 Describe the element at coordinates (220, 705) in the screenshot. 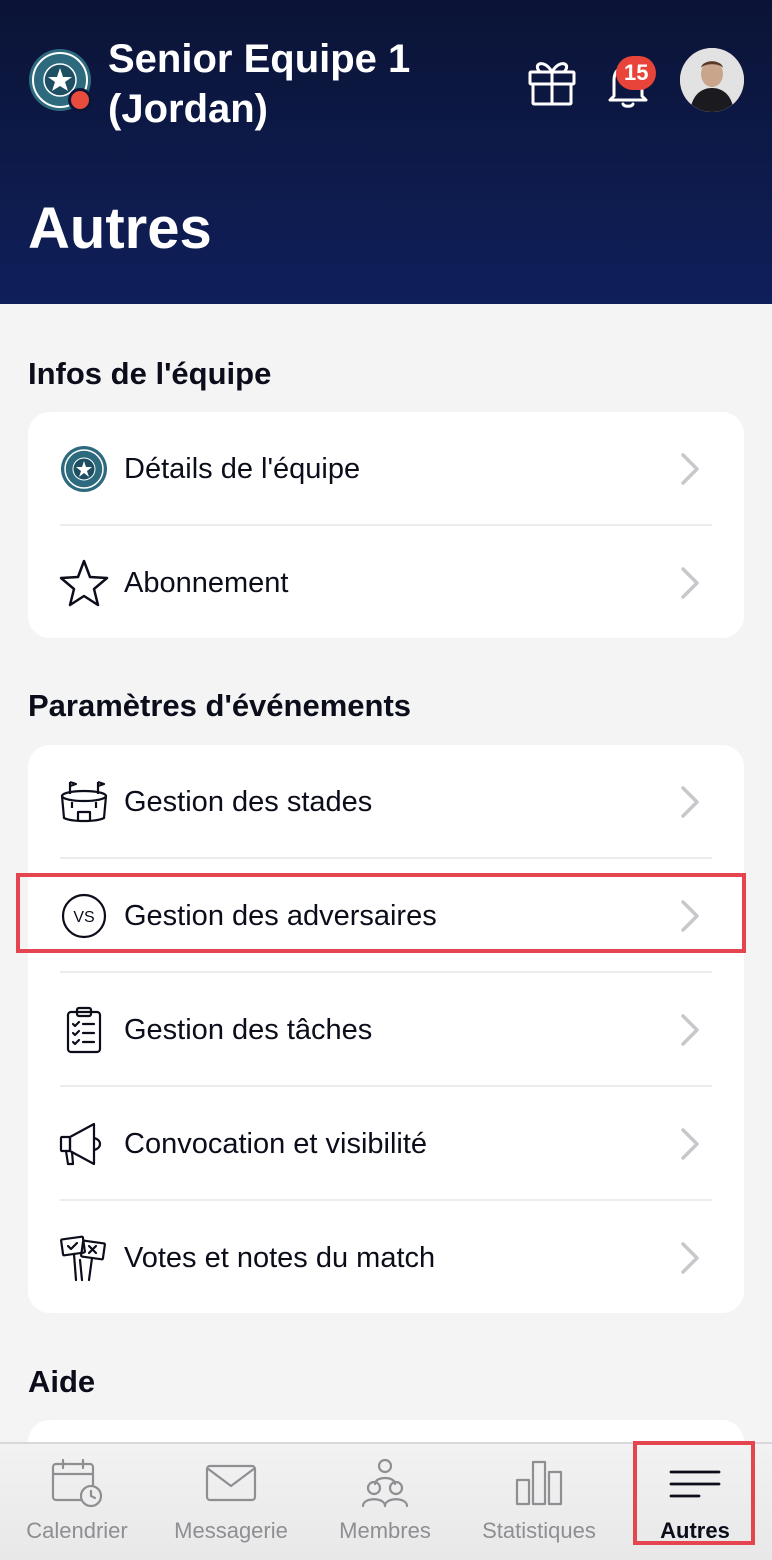

I see `section-title-event-settings: Paramètres d'événements` at that location.